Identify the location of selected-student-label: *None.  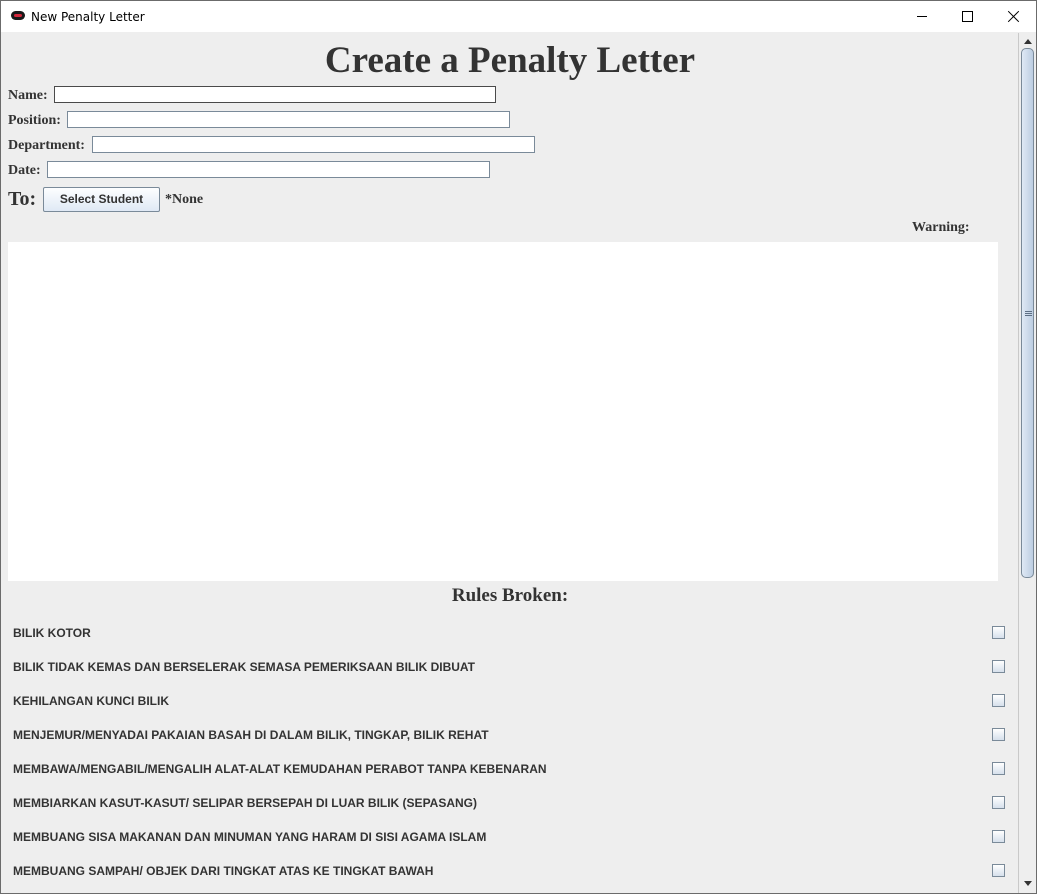
(184, 199).